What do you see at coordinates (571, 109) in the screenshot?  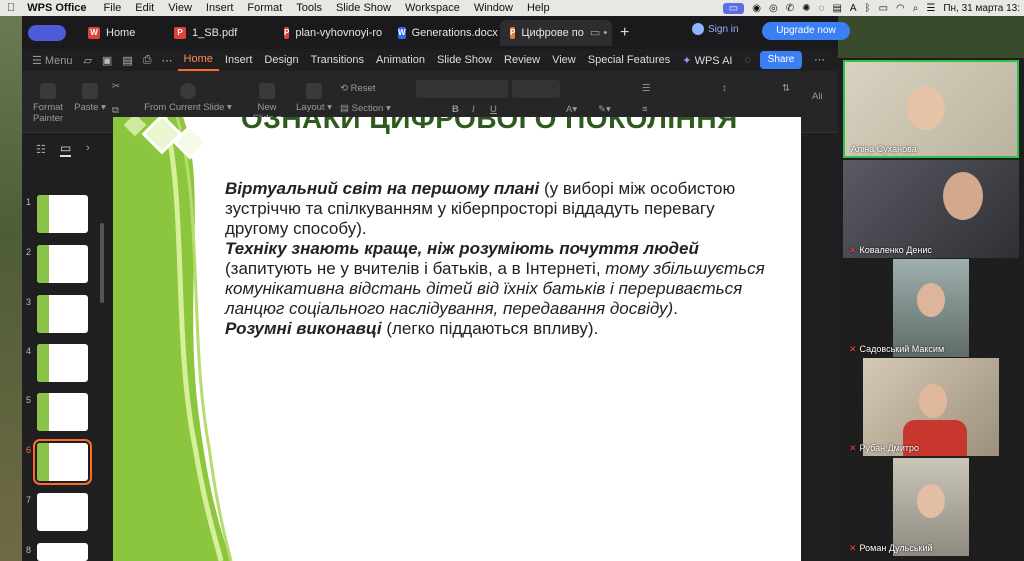 I see `font-color-icon: A▾` at bounding box center [571, 109].